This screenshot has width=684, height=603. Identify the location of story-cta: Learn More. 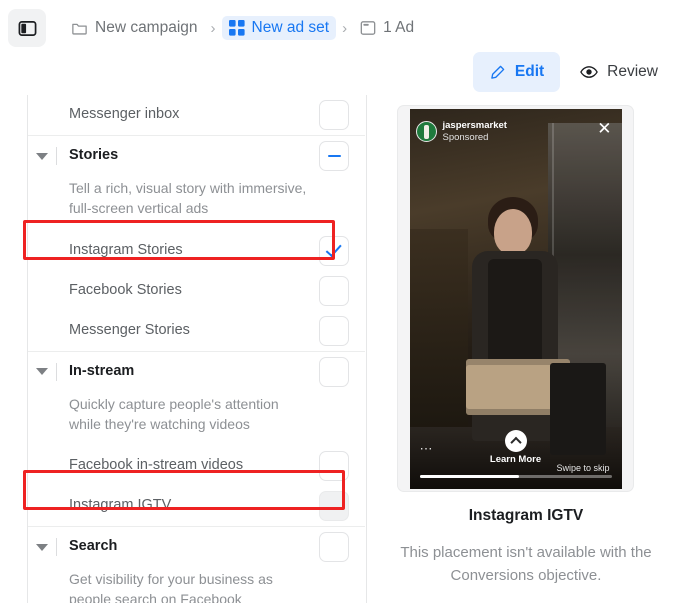
(516, 447).